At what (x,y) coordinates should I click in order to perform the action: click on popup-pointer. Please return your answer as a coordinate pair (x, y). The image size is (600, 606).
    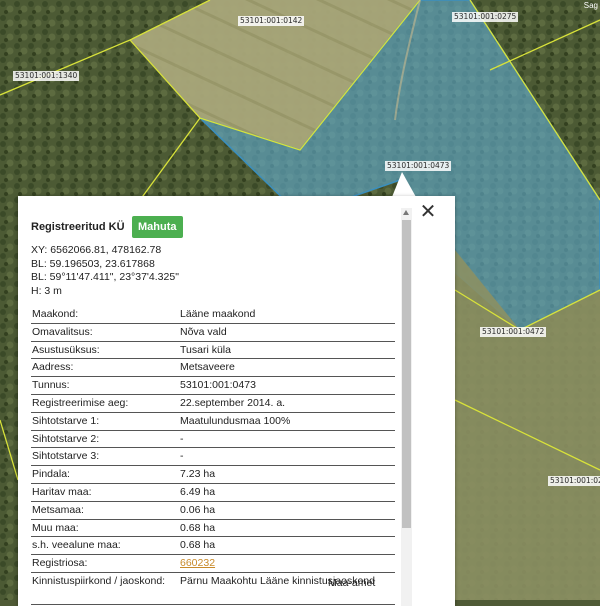
    Looking at the image, I should click on (404, 184).